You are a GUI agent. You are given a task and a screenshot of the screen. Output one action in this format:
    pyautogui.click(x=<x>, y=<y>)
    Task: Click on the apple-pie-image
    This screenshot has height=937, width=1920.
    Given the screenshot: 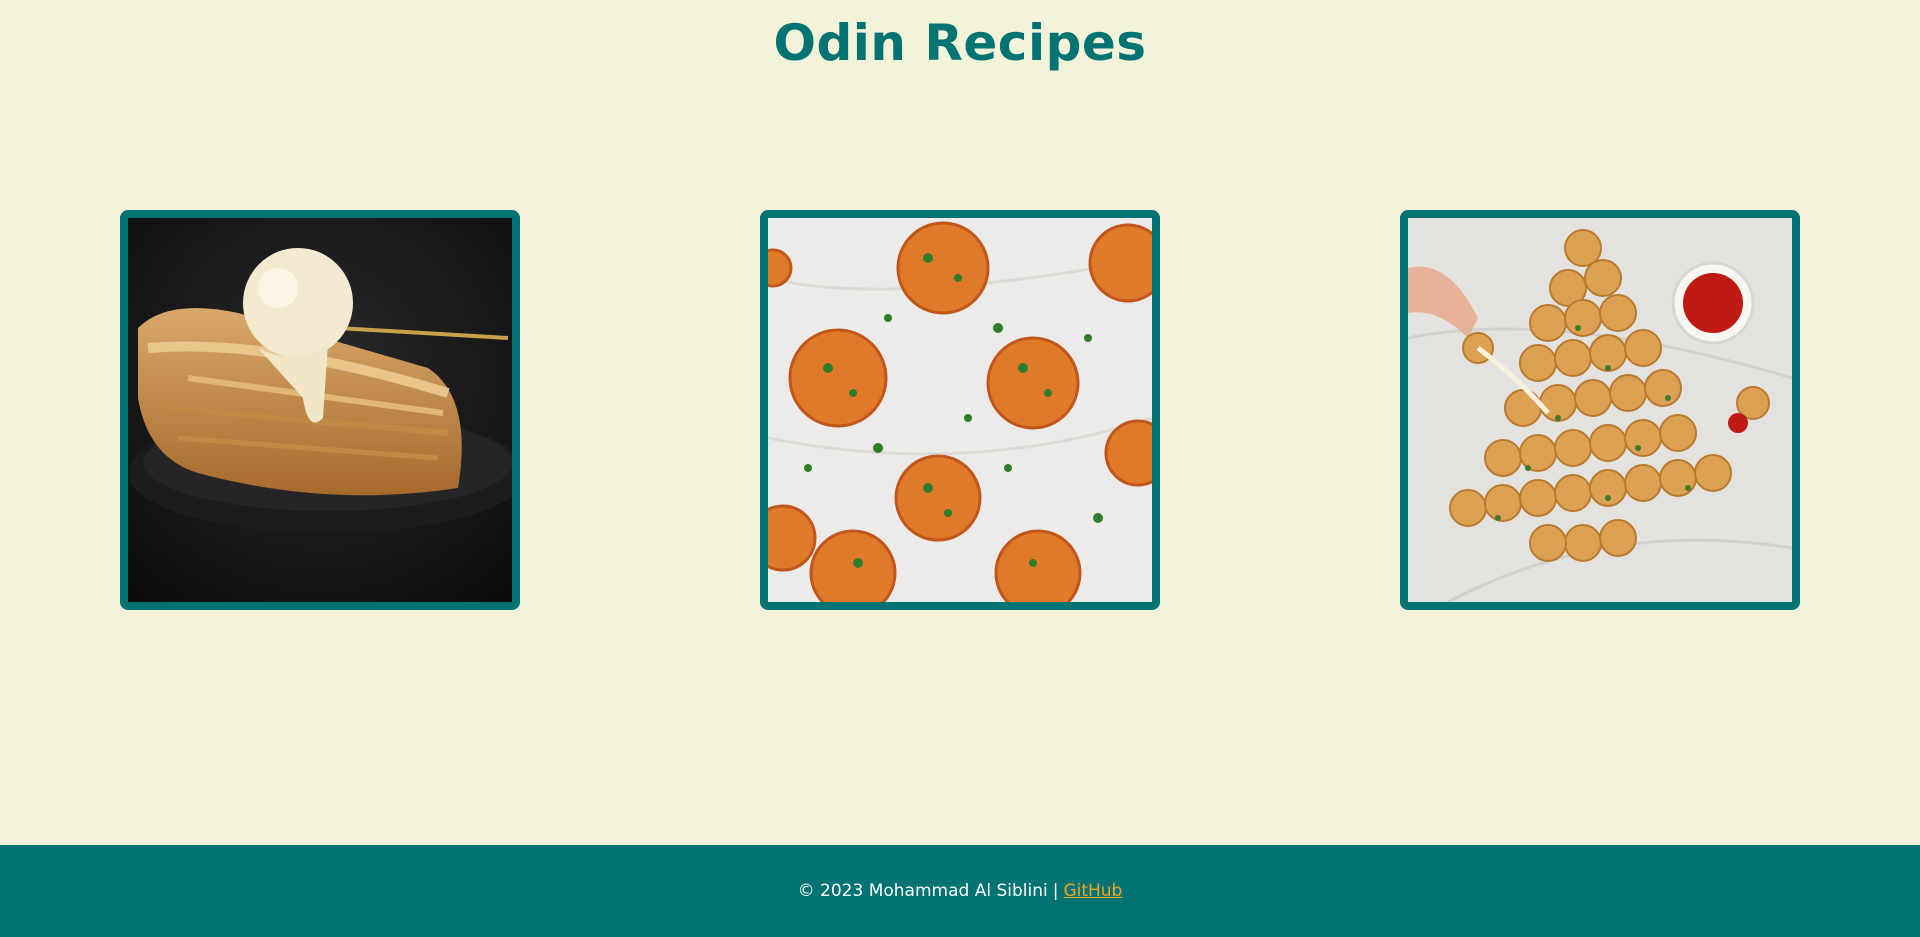 What is the action you would take?
    pyautogui.click(x=320, y=410)
    